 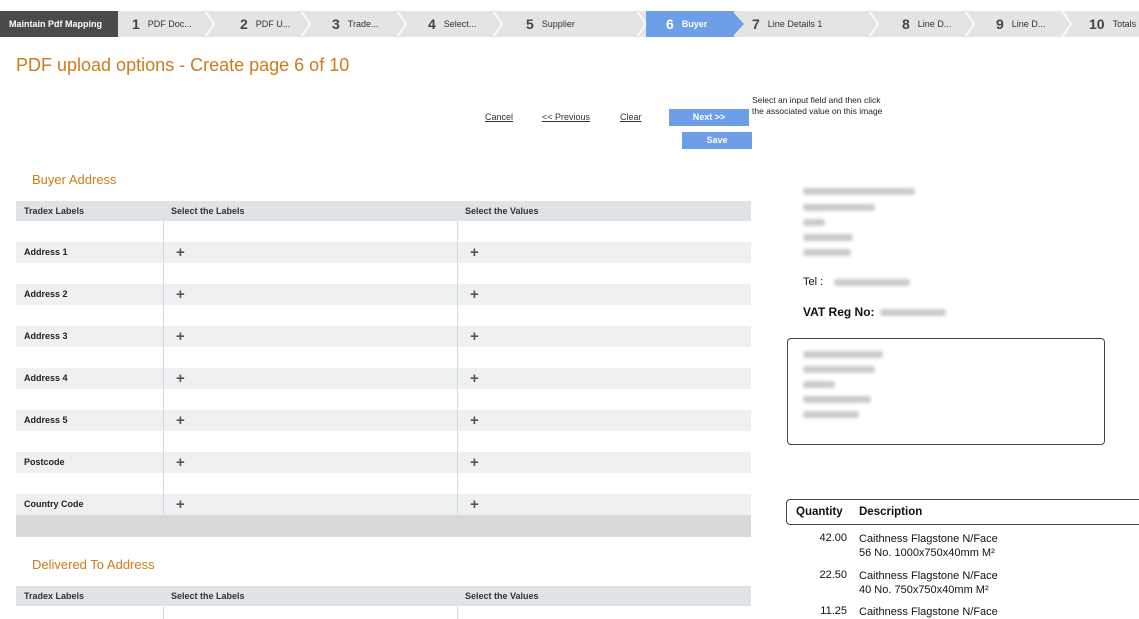 I want to click on table-row: Address 4 + +, so click(x=383, y=378).